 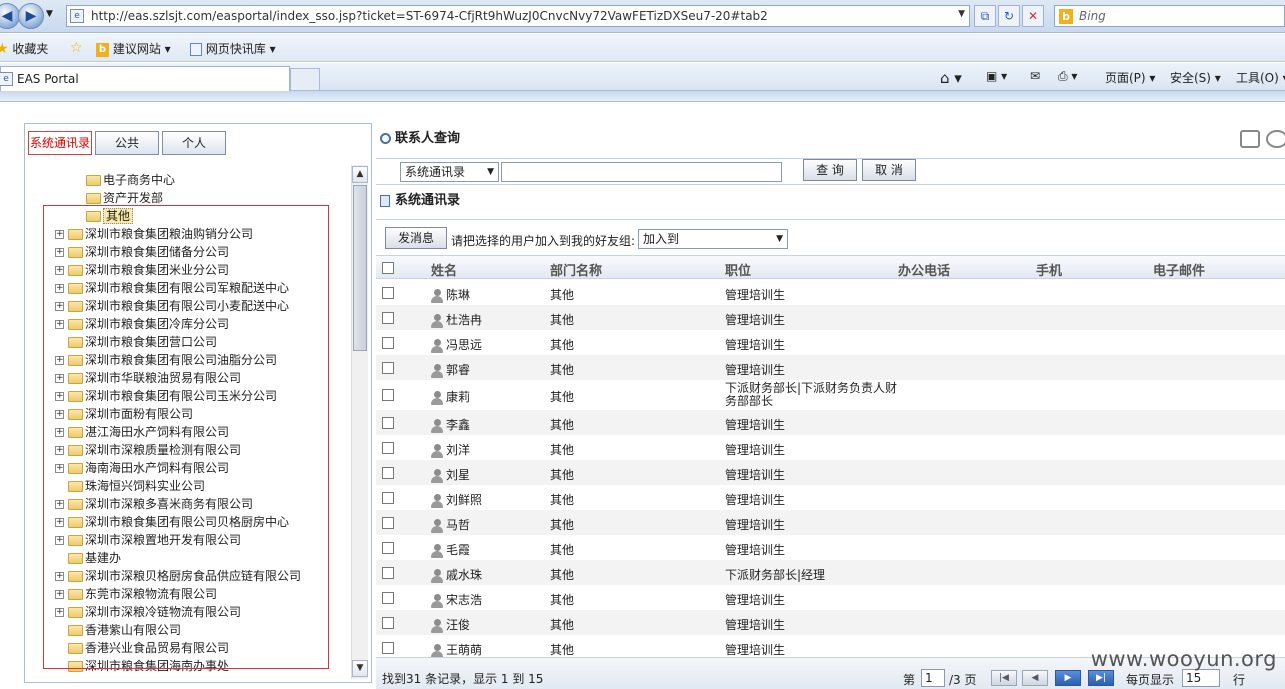 I want to click on tree-node: 深圳市粮食集团营口公司, so click(x=136, y=342).